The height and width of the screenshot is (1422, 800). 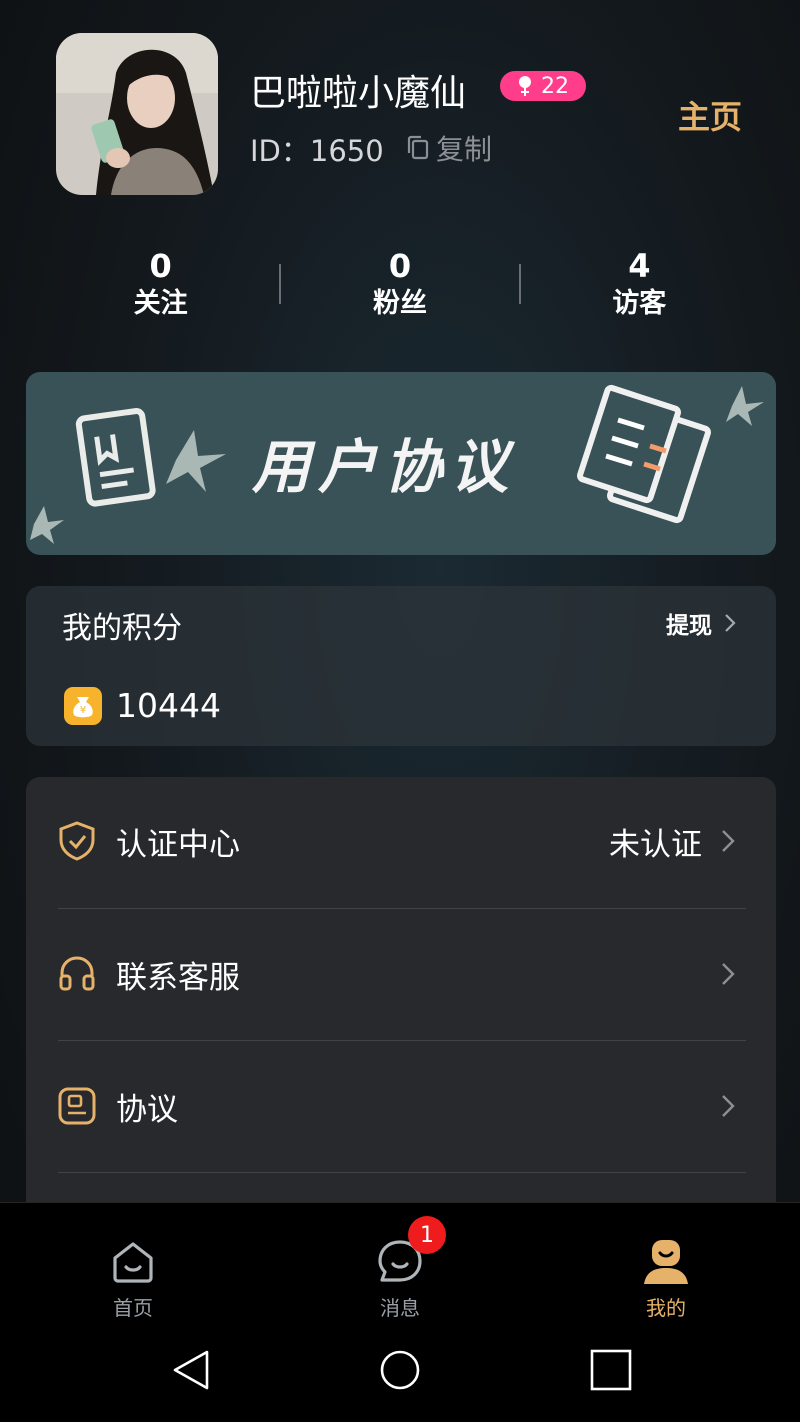 What do you see at coordinates (644, 454) in the screenshot?
I see `papers-icon` at bounding box center [644, 454].